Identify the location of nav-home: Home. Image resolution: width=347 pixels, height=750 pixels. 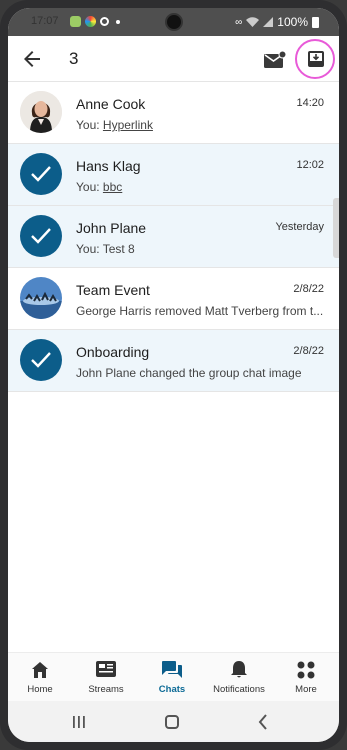
(40, 677).